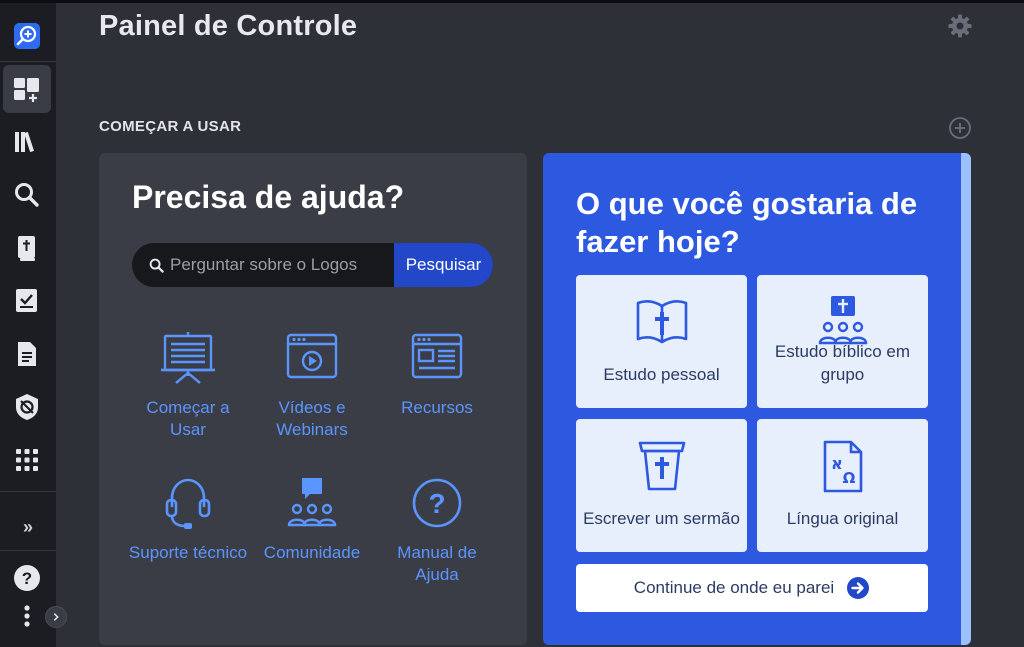 The width and height of the screenshot is (1024, 647). Describe the element at coordinates (966, 399) in the screenshot. I see `scrollbar` at that location.